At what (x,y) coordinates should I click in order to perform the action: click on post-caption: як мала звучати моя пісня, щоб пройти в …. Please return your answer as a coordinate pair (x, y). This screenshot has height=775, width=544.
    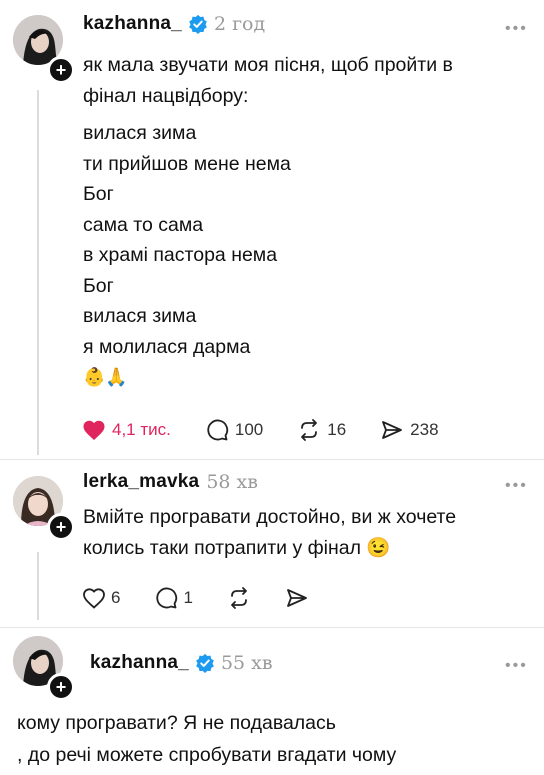
    Looking at the image, I should click on (268, 80).